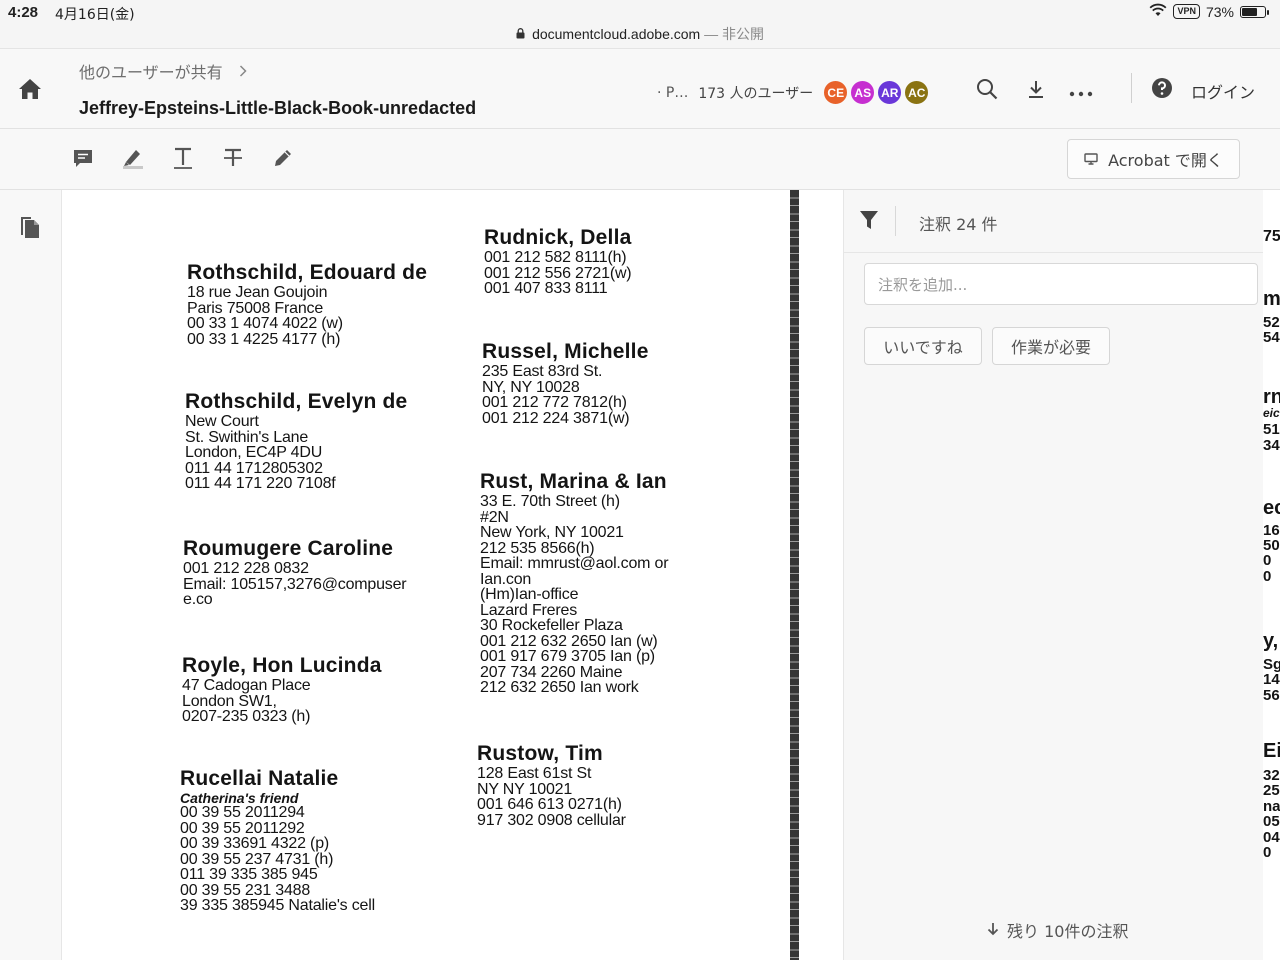 Image resolution: width=1280 pixels, height=960 pixels. Describe the element at coordinates (551, 672) in the screenshot. I see `contact-line: 207 734 2260 Maine` at that location.